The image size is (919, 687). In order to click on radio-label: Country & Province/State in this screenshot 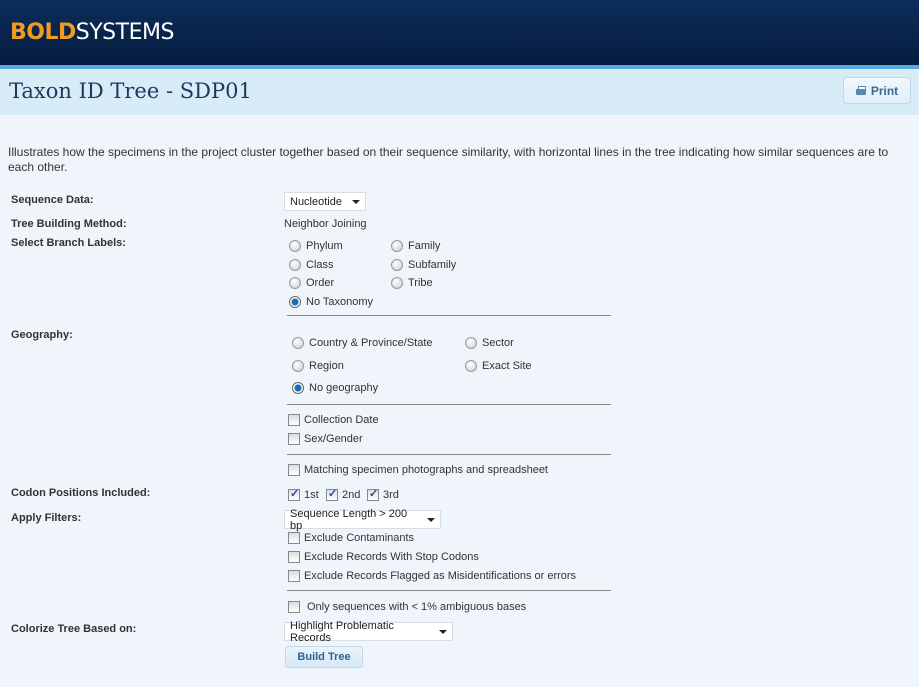, I will do `click(371, 343)`.